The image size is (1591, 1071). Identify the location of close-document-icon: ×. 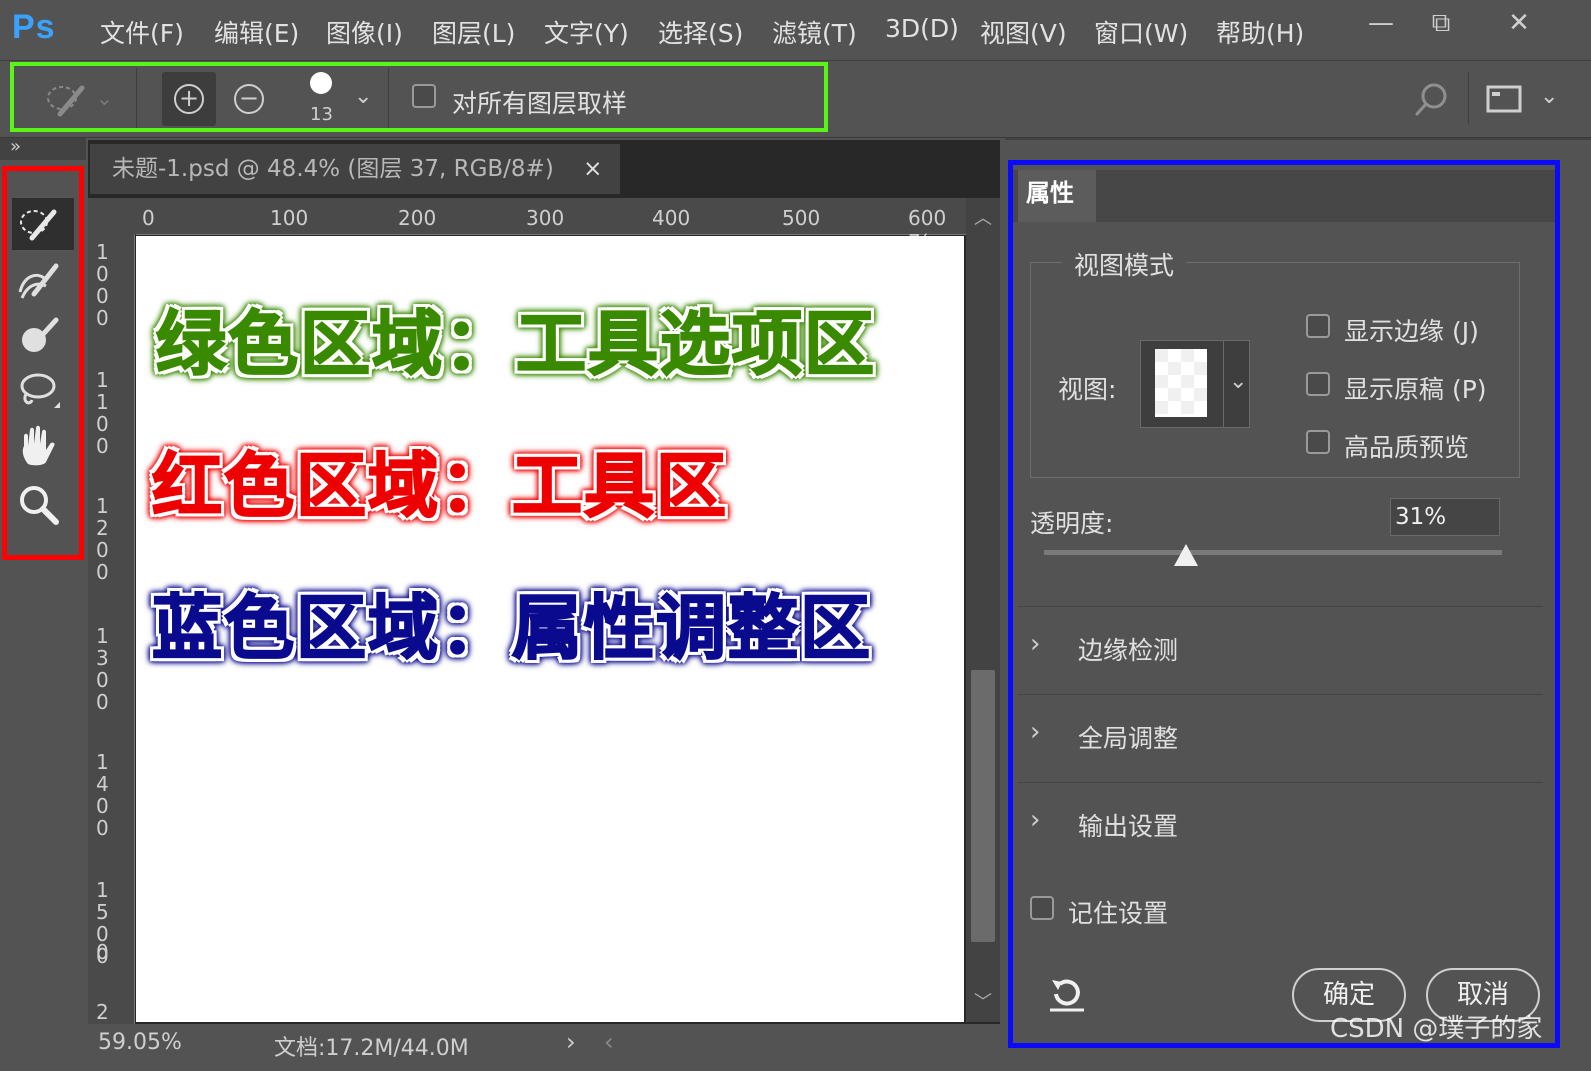
(592, 169).